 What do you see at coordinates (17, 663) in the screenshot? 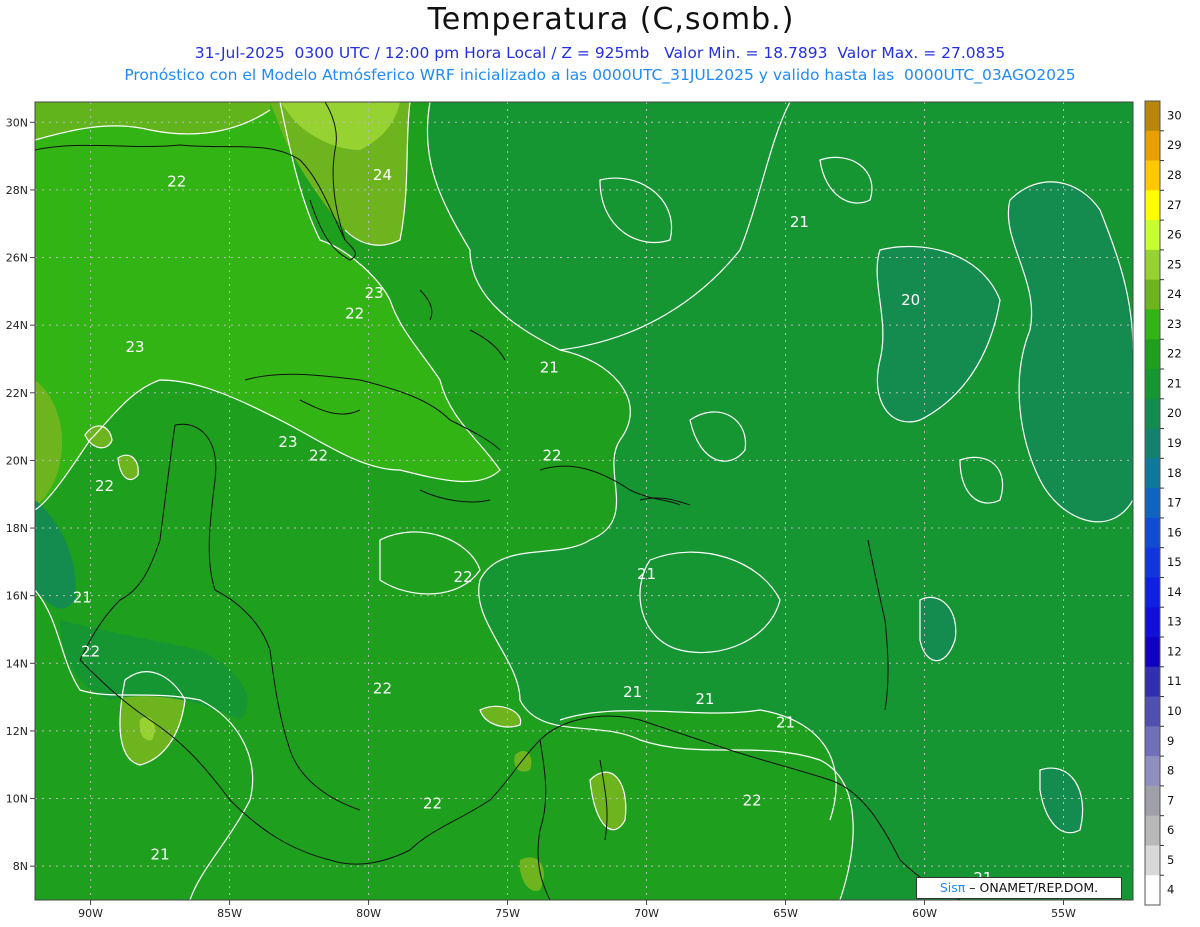
I see `lat-tick-label: 14N` at bounding box center [17, 663].